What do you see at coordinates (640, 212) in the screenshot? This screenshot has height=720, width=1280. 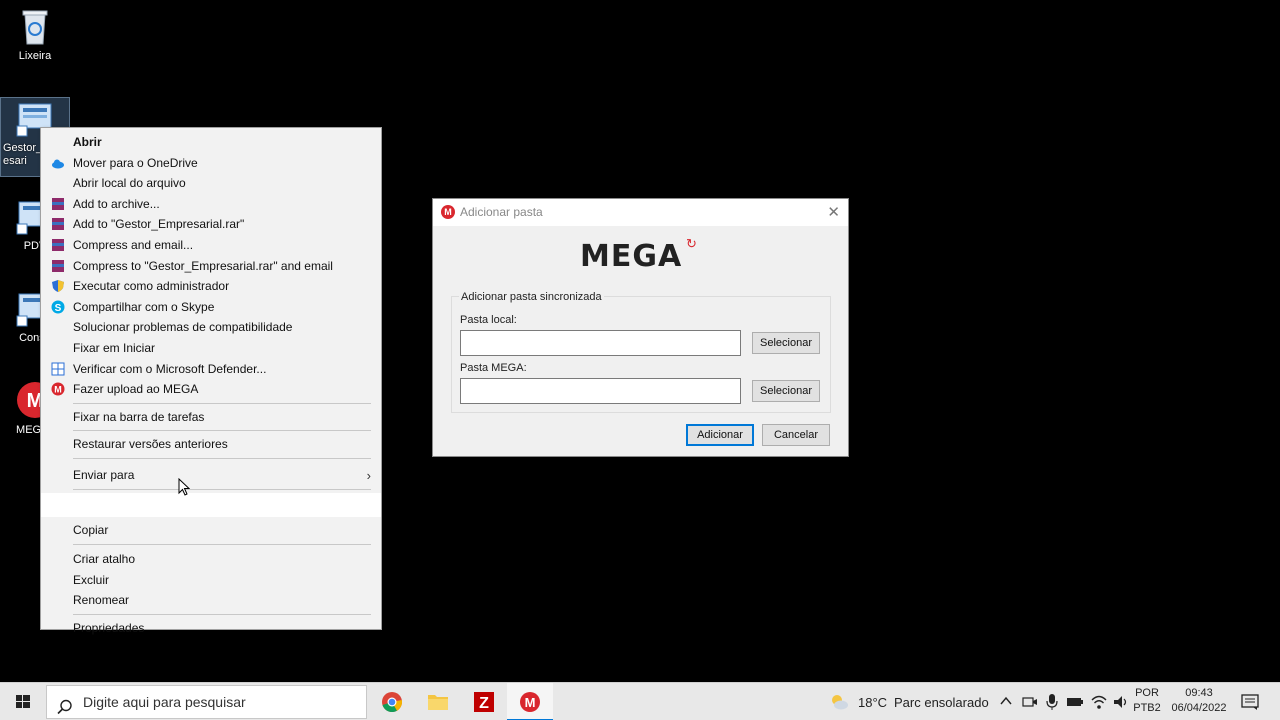 I see `dialog-titlebar: M Adicionar pasta ✕` at bounding box center [640, 212].